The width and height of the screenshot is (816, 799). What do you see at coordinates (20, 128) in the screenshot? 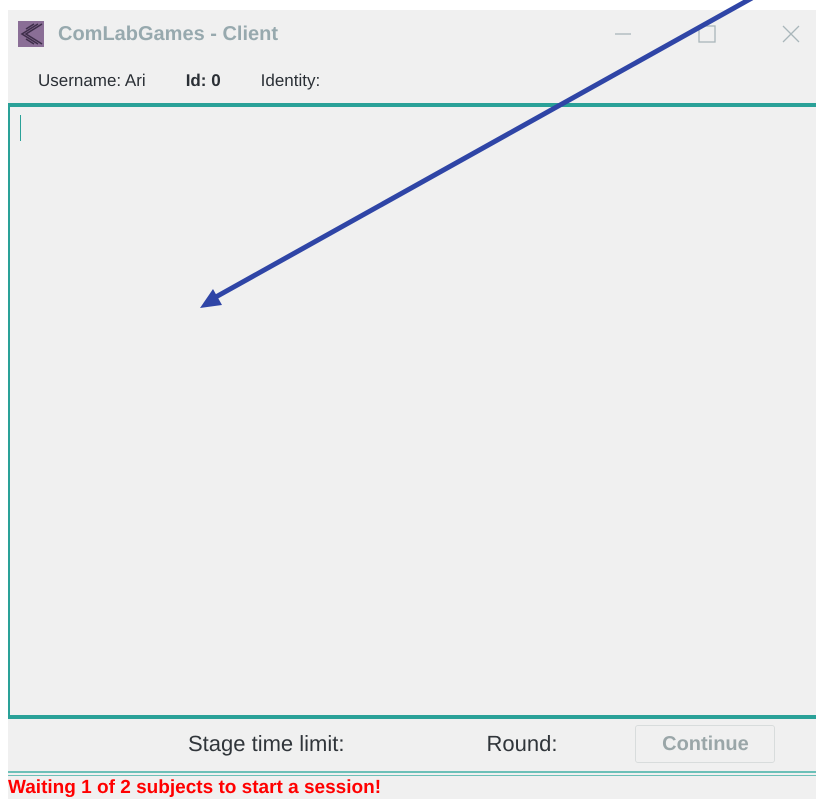
I see `text-cursor` at bounding box center [20, 128].